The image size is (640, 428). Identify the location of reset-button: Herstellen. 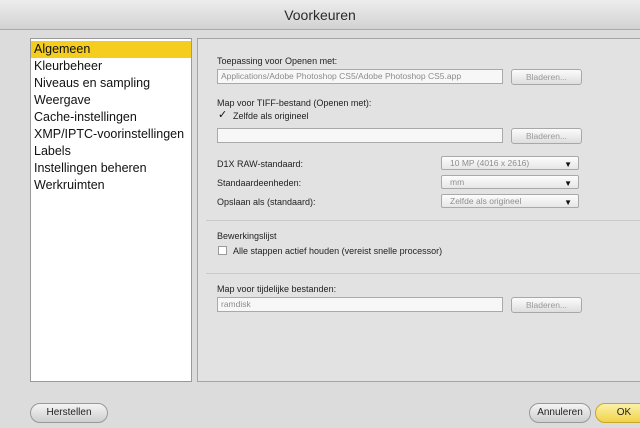
(69, 413).